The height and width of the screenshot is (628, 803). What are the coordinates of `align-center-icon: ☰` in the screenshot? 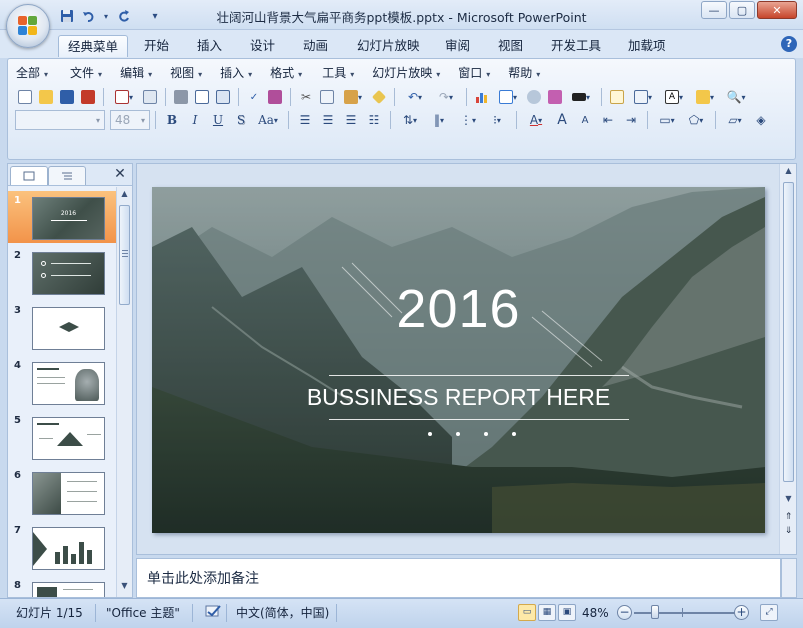 It's located at (328, 120).